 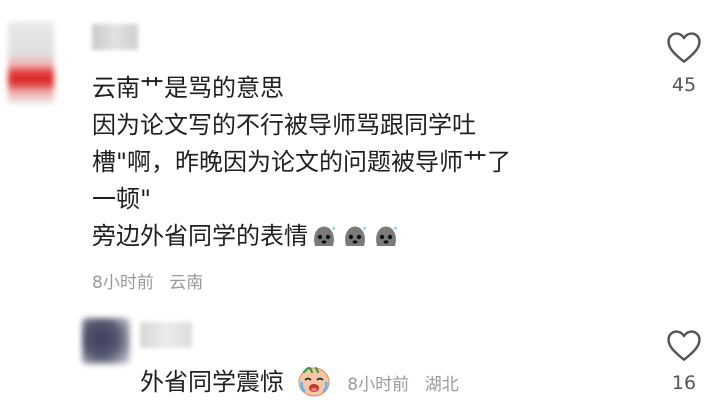 What do you see at coordinates (200, 236) in the screenshot?
I see `comment-line-text: 旁边外省同学的表情` at bounding box center [200, 236].